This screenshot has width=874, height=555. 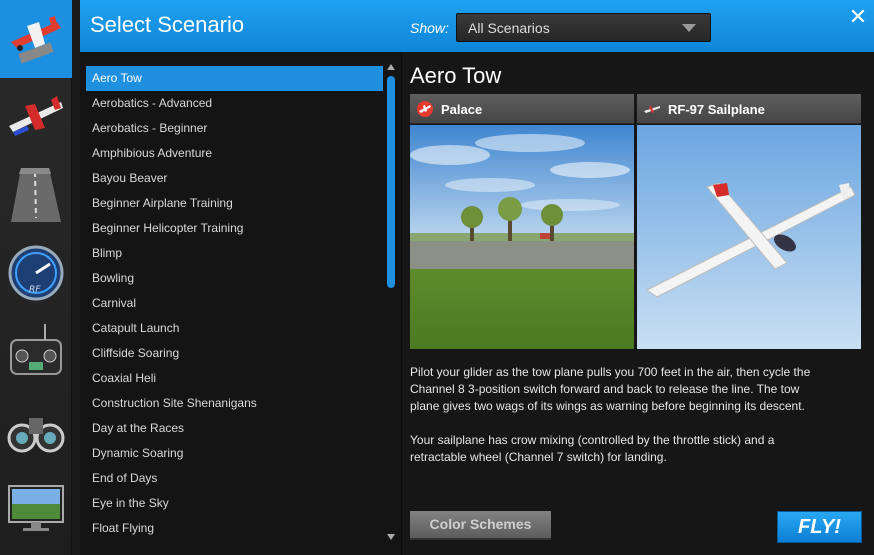 What do you see at coordinates (234, 378) in the screenshot?
I see `scenario-list-item: Coaxial Heli` at bounding box center [234, 378].